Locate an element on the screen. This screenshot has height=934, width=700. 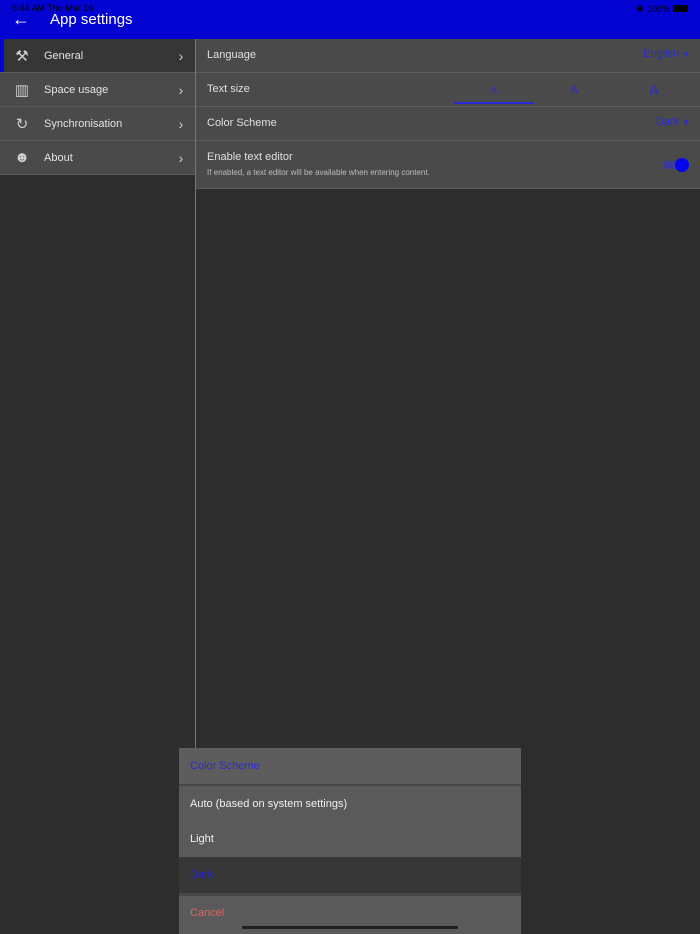
sidebar-item-label: Space usage is located at coordinates (76, 89).